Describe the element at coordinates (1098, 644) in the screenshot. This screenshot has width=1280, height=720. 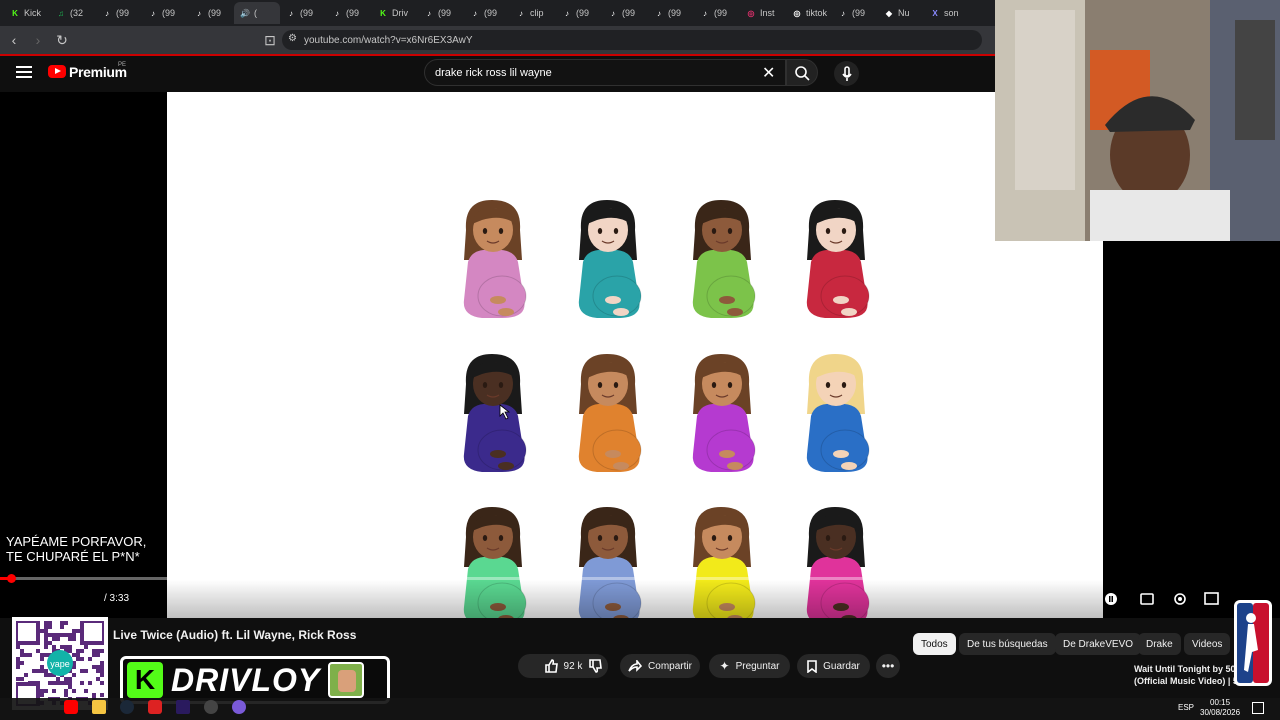
I see `chip-de-drakevevo: De DrakeVEVO` at that location.